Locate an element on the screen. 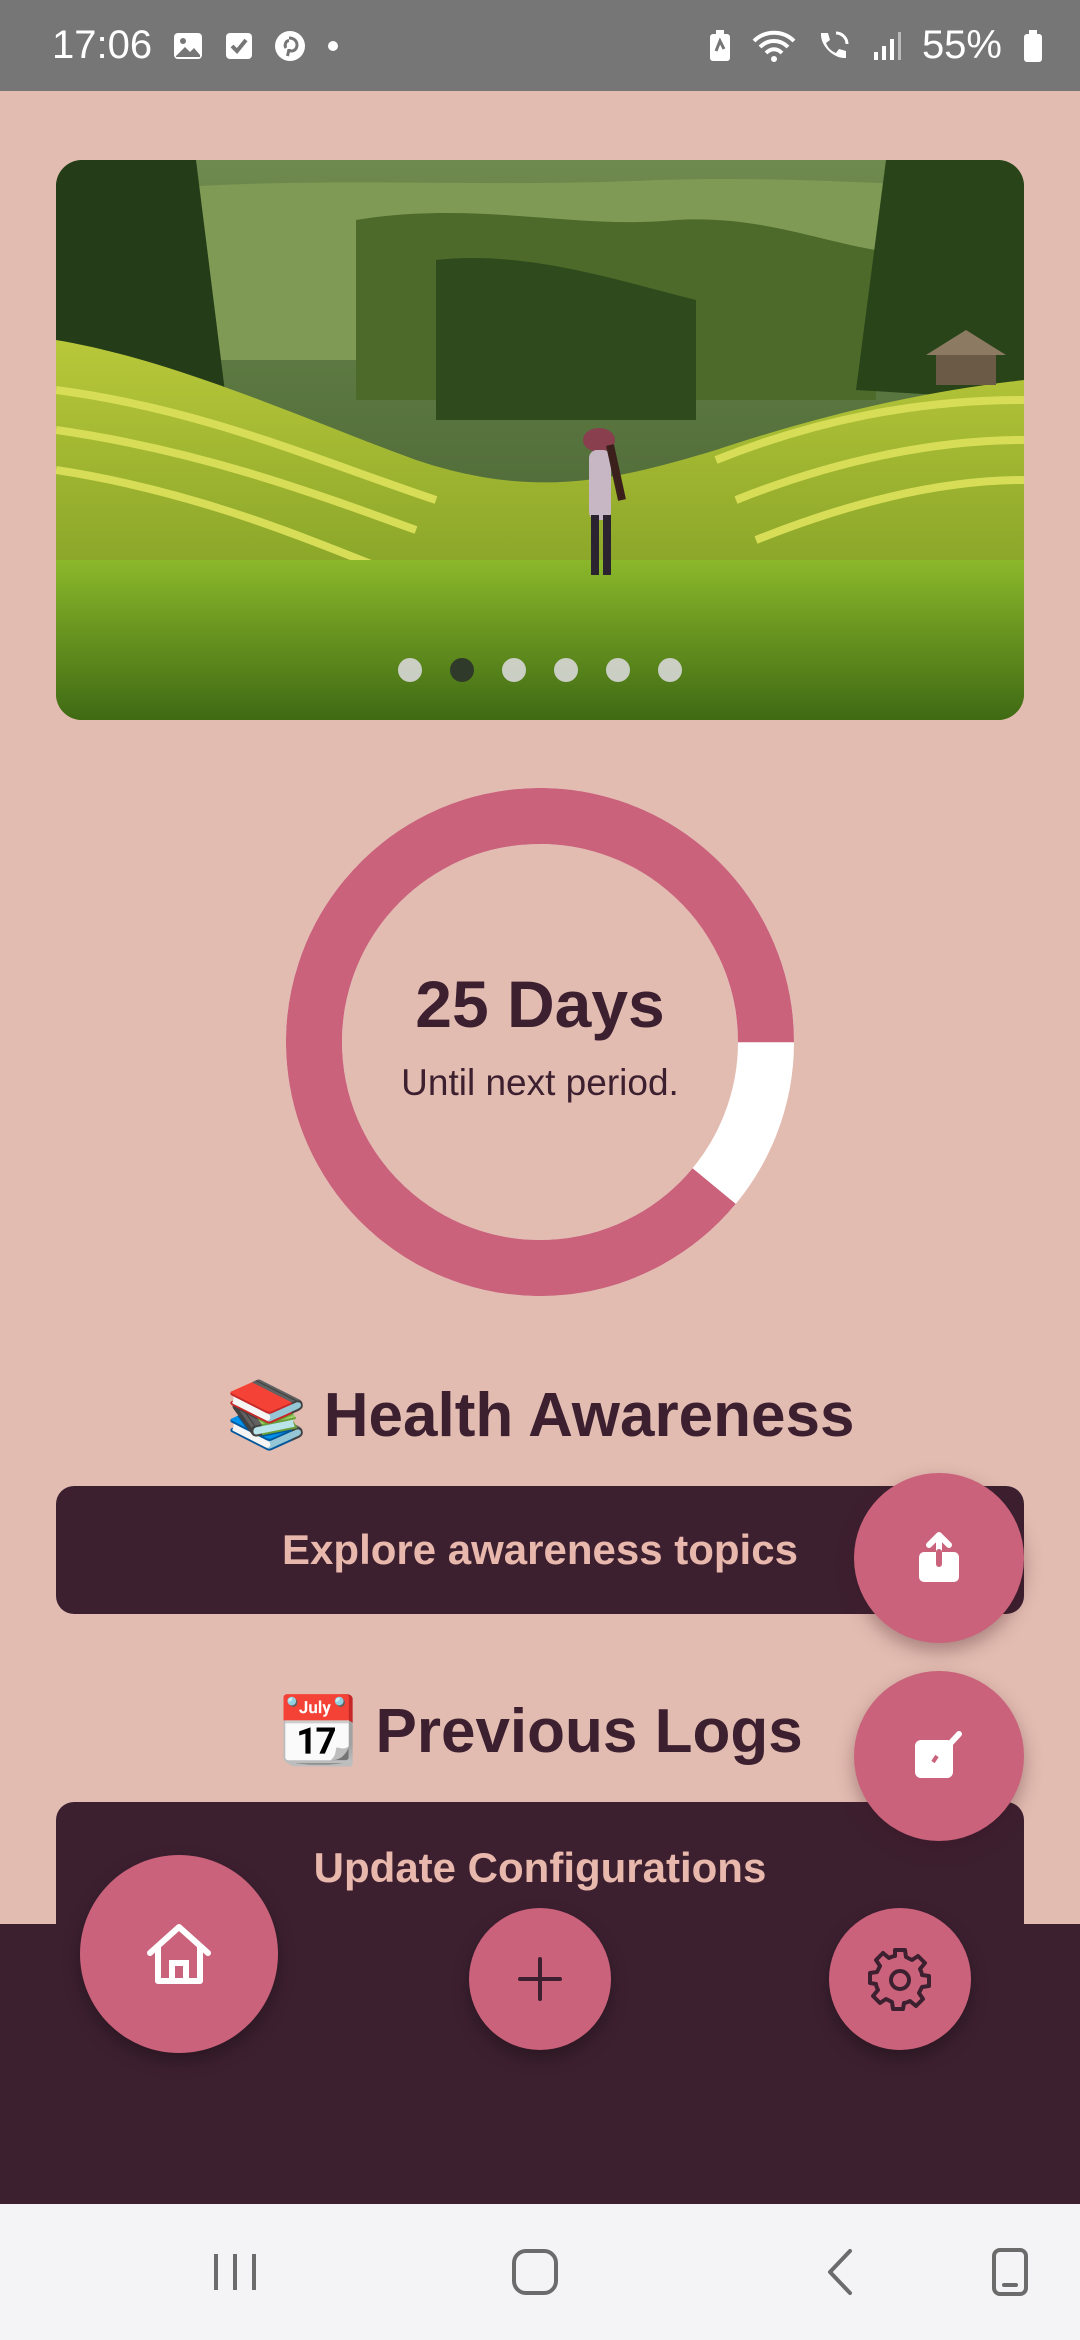  days-caption: Until next period. is located at coordinates (540, 1082).